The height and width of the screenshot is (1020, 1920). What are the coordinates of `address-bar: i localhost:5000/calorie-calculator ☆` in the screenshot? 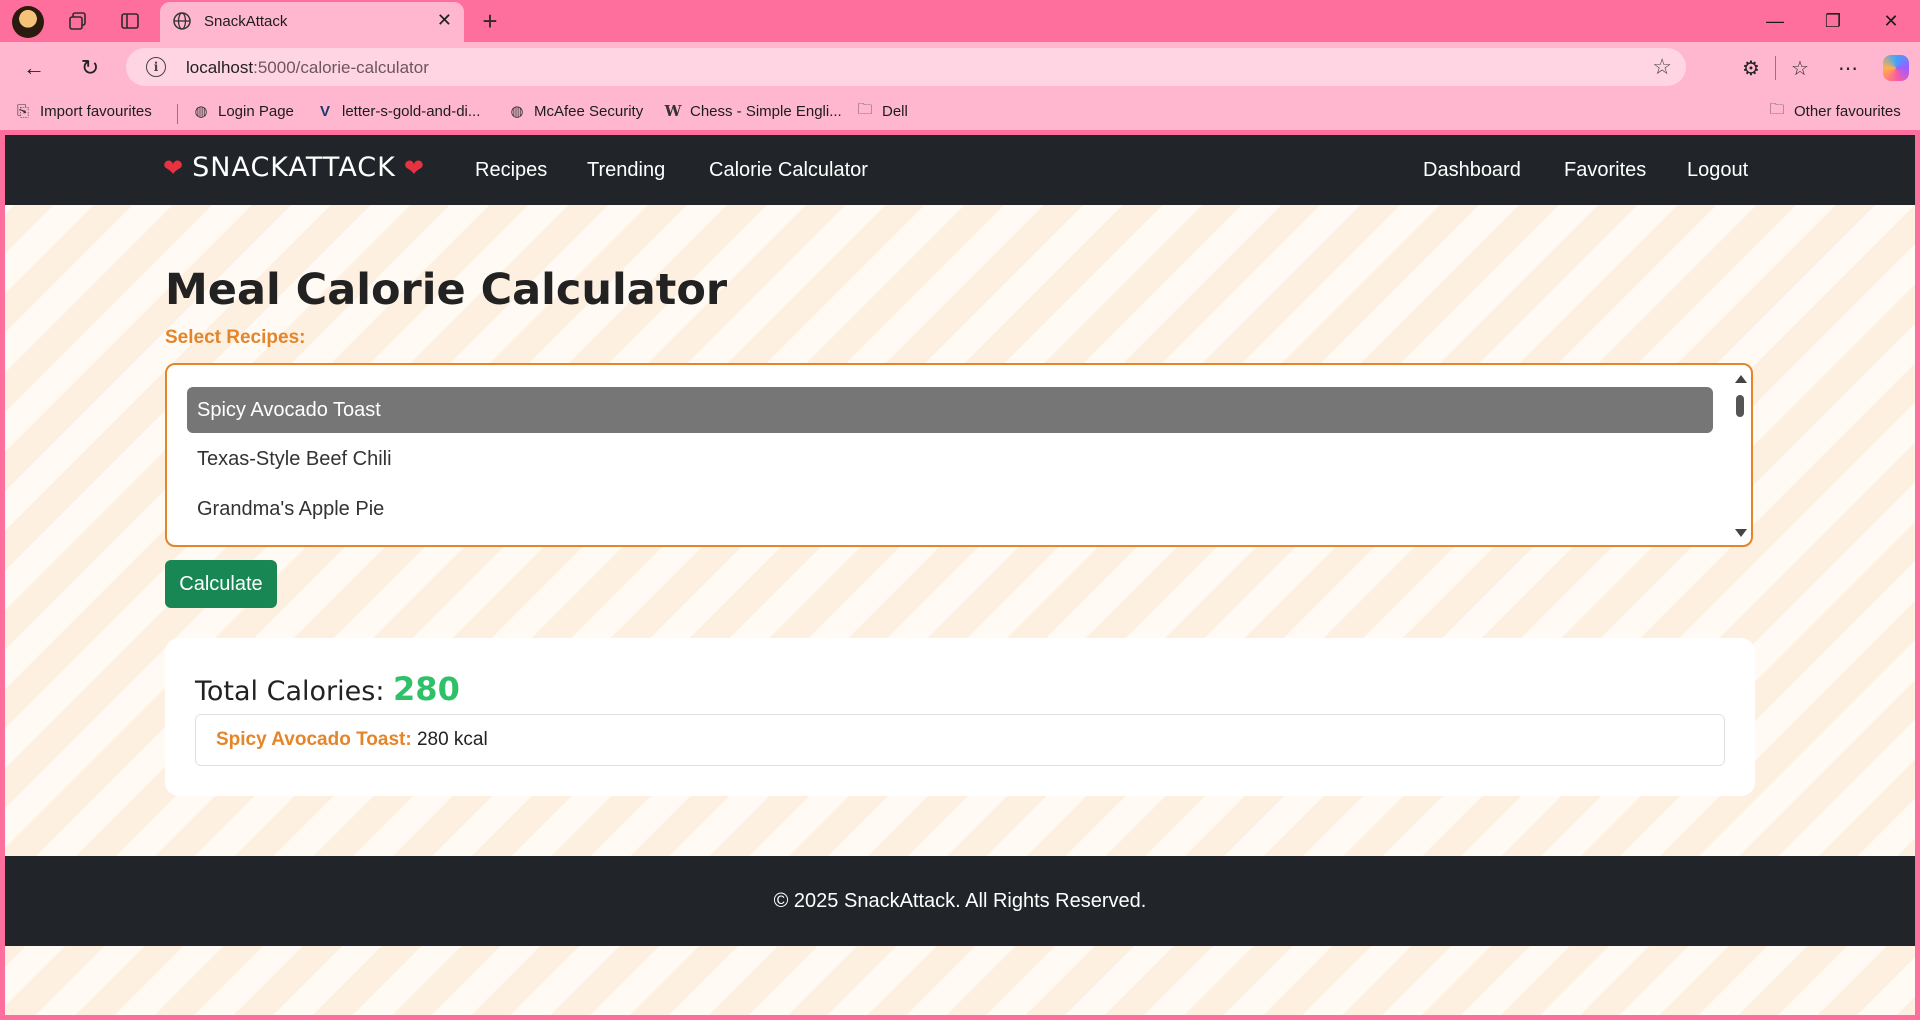 It's located at (906, 67).